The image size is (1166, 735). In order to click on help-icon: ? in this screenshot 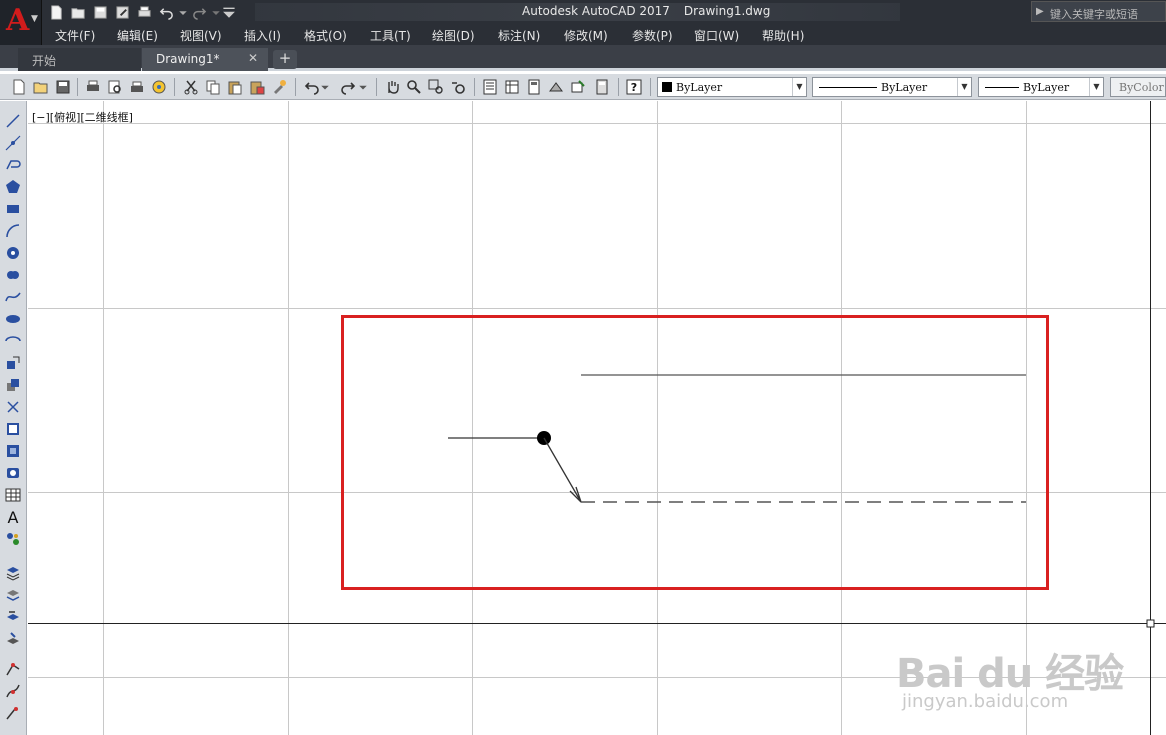, I will do `click(634, 87)`.